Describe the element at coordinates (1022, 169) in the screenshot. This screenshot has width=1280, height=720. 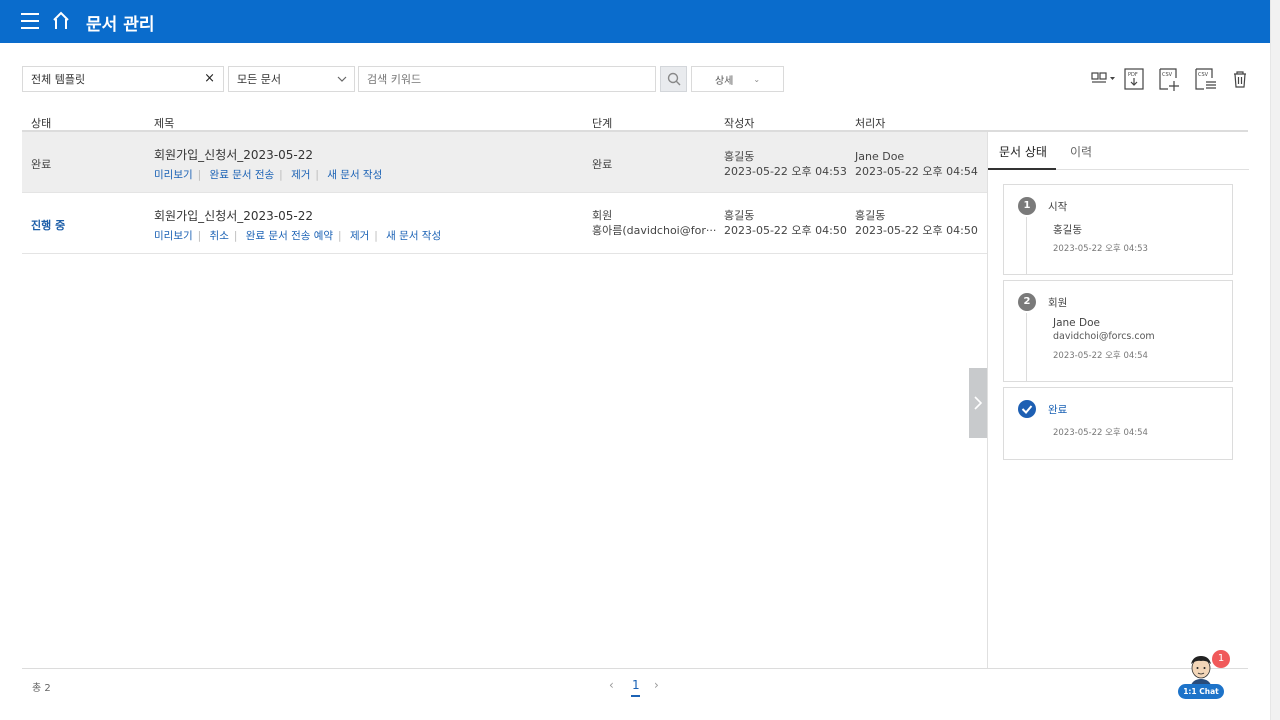
I see `active-tab-indicator` at that location.